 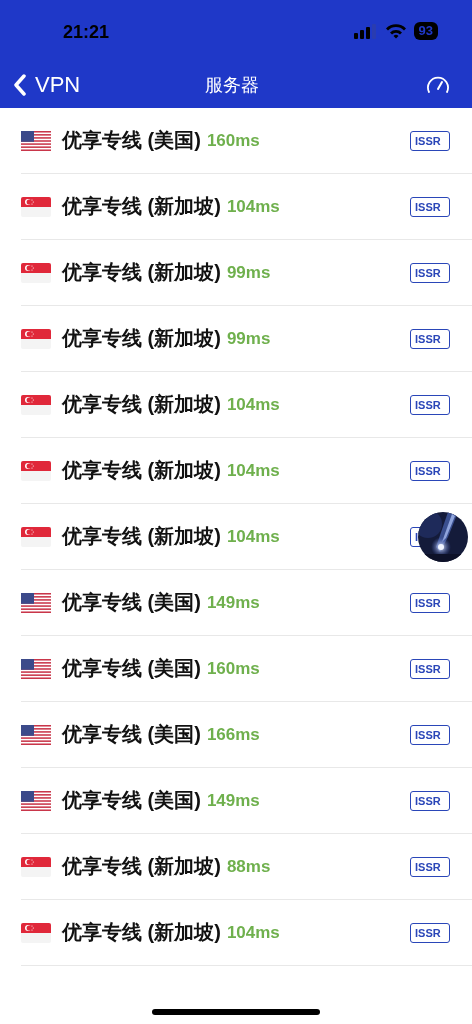 I want to click on battery-level: 93, so click(x=425, y=31).